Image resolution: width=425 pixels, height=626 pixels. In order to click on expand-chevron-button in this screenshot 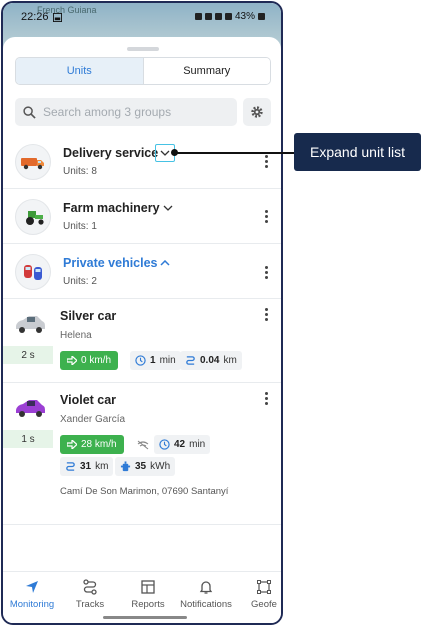, I will do `click(168, 208)`.